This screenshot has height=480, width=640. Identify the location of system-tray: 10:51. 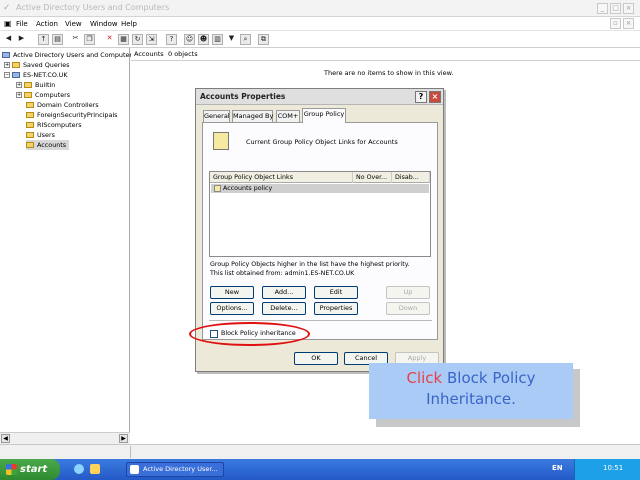
(607, 469).